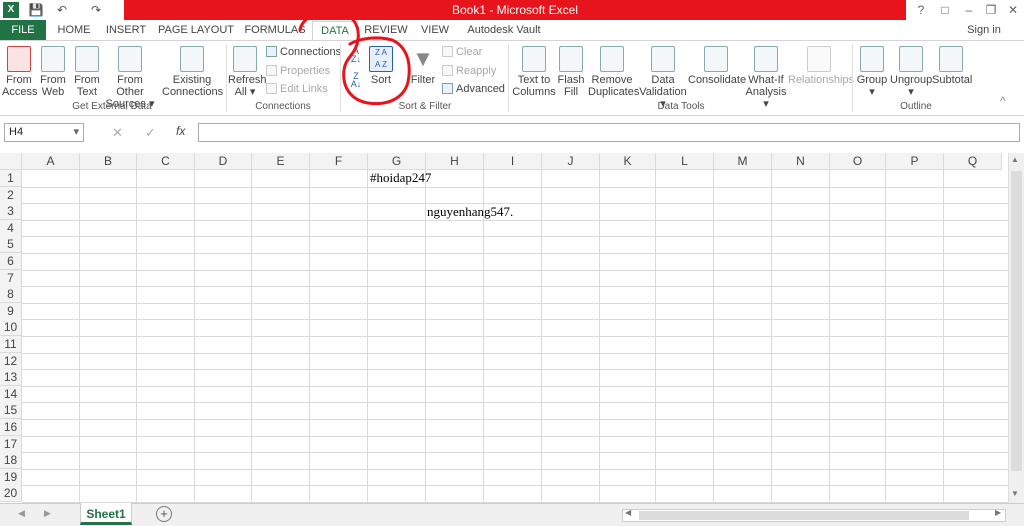 This screenshot has height=526, width=1024. Describe the element at coordinates (96, 10) in the screenshot. I see `redo-icon: ↷` at that location.